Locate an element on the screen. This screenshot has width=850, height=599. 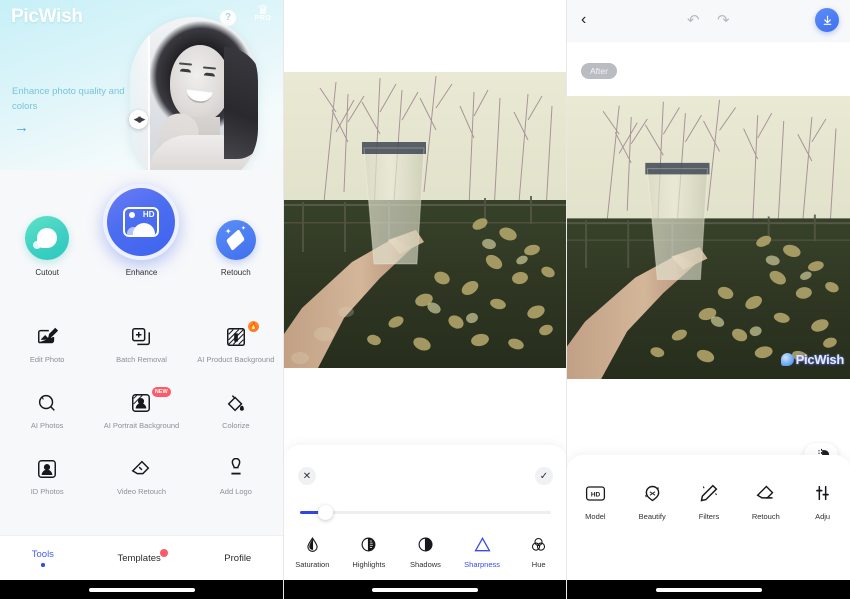
app-logo: PicWish is located at coordinates (47, 16).